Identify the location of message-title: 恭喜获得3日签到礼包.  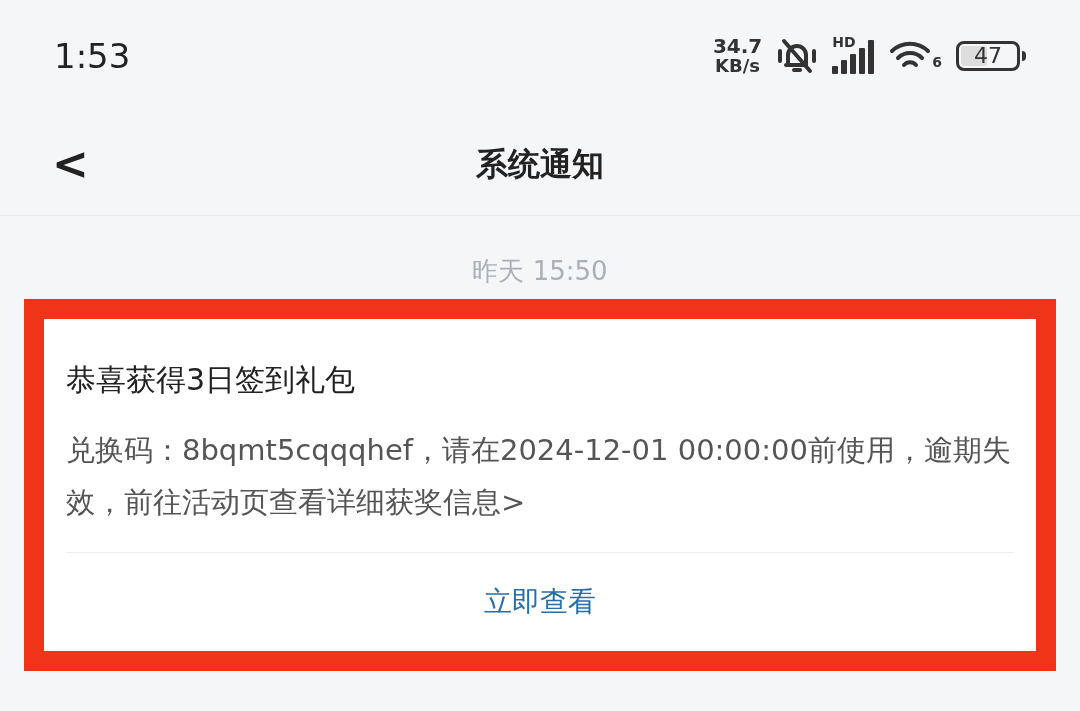
(211, 380).